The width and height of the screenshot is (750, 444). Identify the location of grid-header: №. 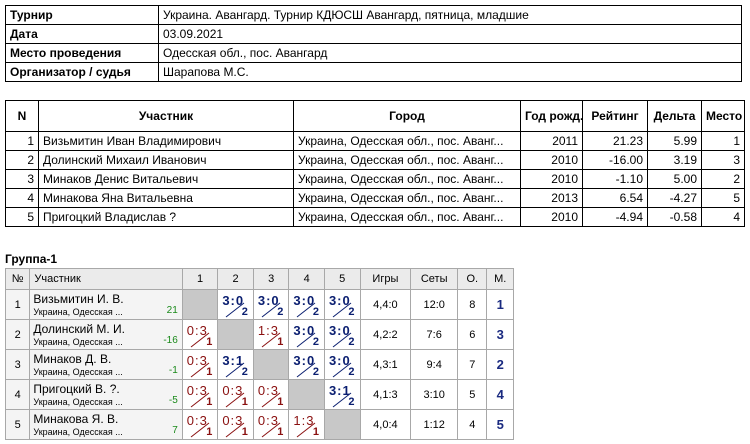
(17, 279).